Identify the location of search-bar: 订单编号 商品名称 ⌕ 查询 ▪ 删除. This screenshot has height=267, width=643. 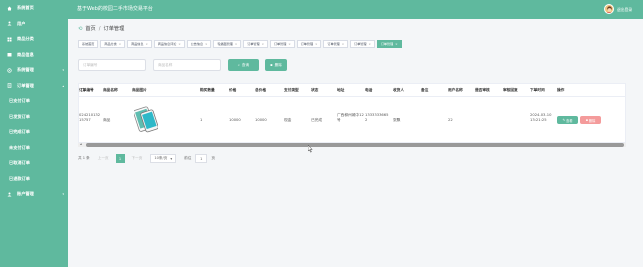
(182, 65).